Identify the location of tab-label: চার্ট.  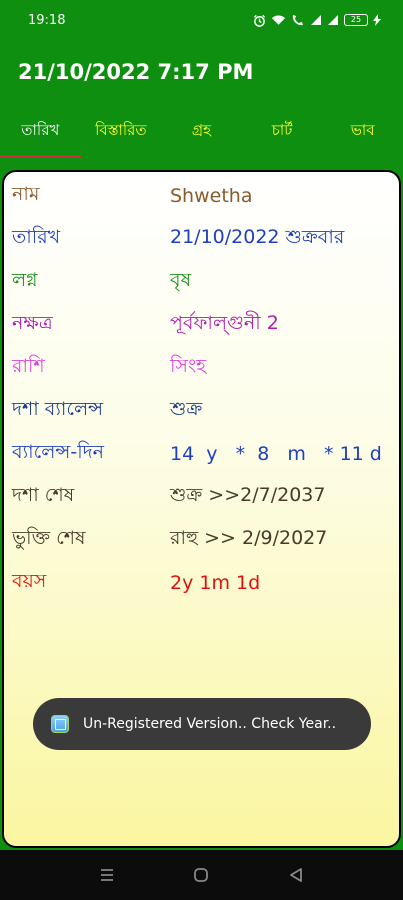
(282, 129).